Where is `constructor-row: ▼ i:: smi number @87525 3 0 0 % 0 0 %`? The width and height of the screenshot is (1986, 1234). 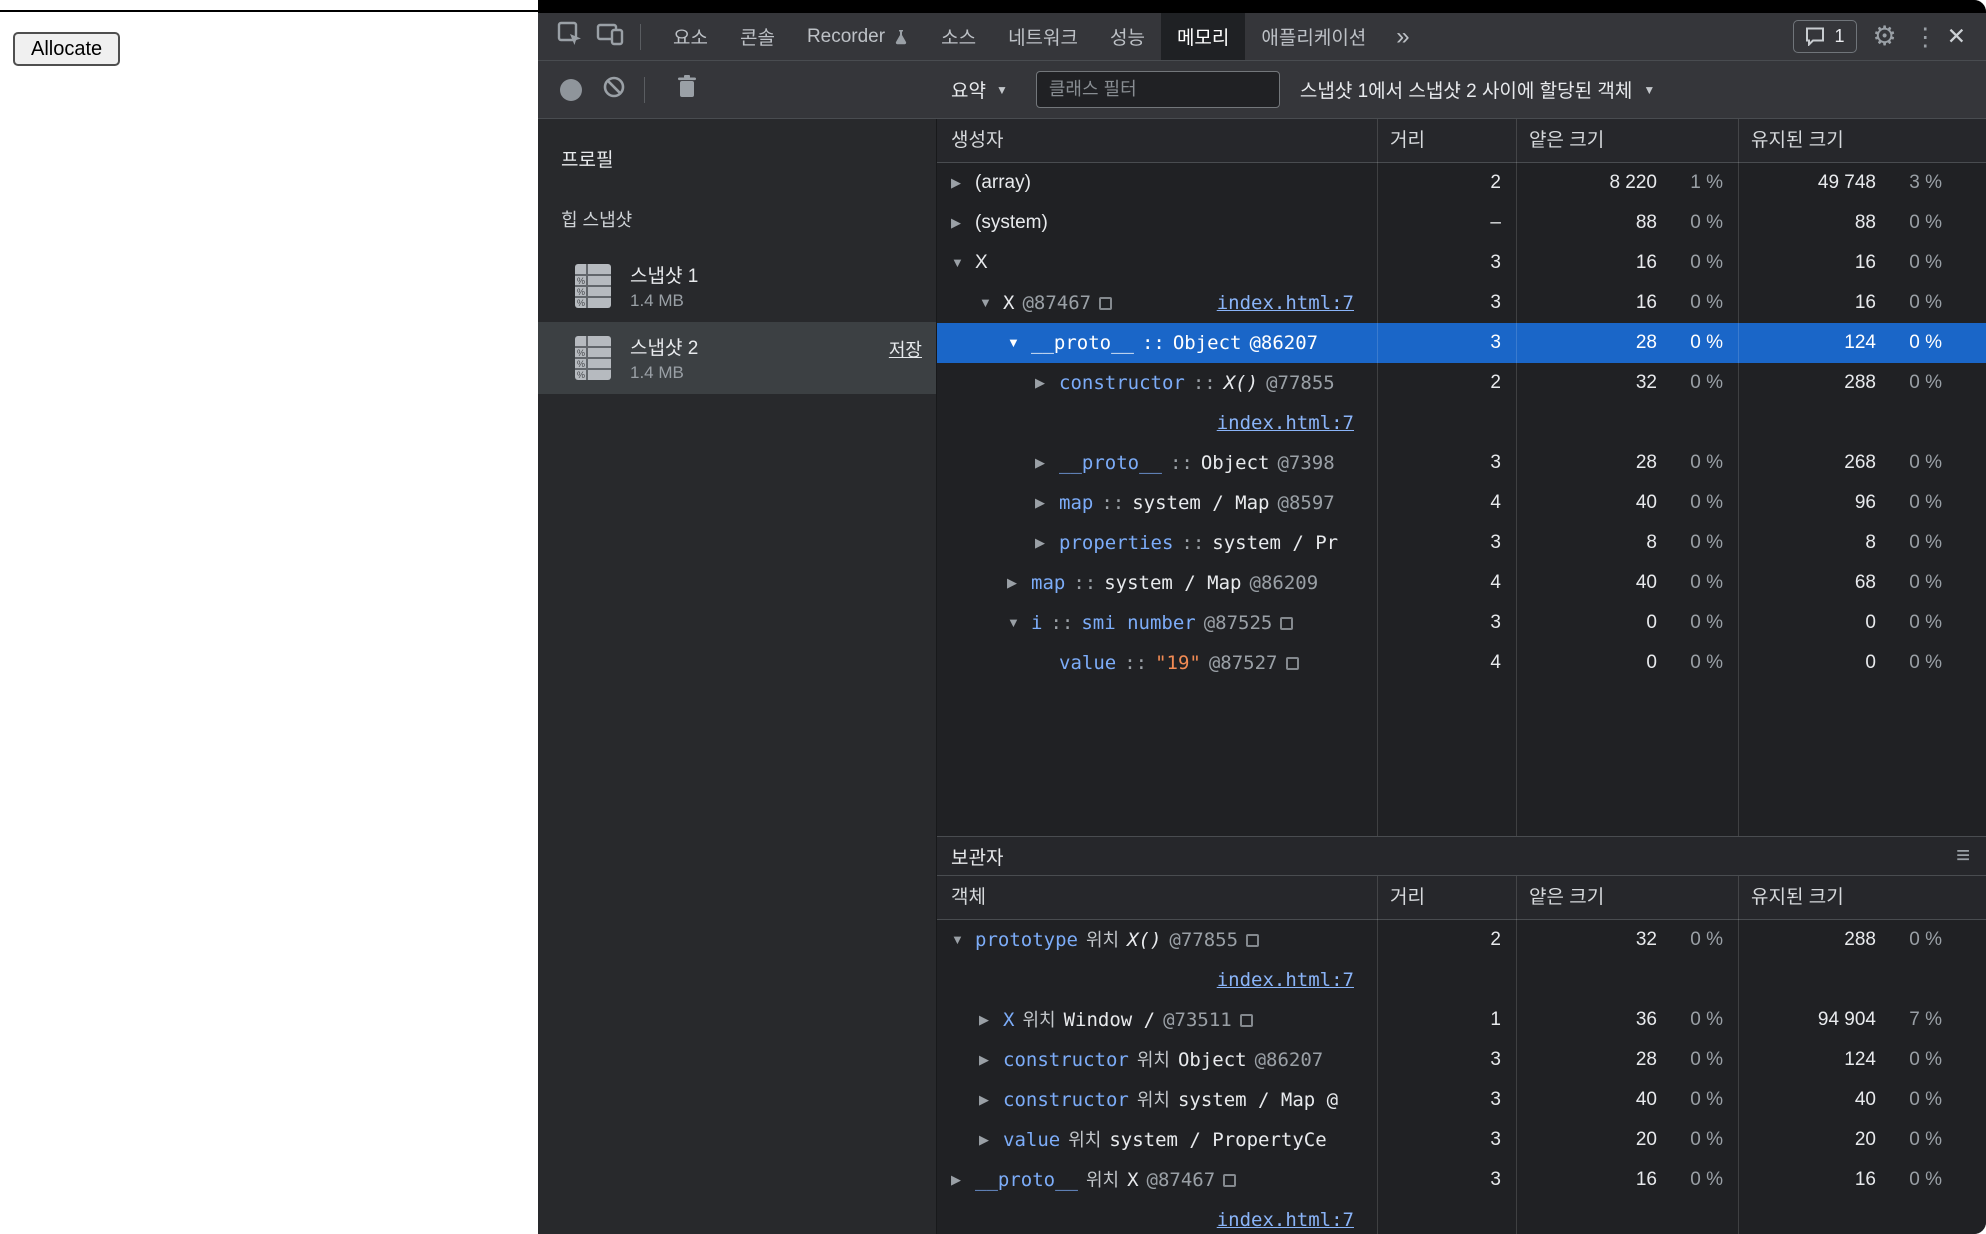
constructor-row: ▼ i:: smi number @87525 3 0 0 % 0 0 % is located at coordinates (1461, 623).